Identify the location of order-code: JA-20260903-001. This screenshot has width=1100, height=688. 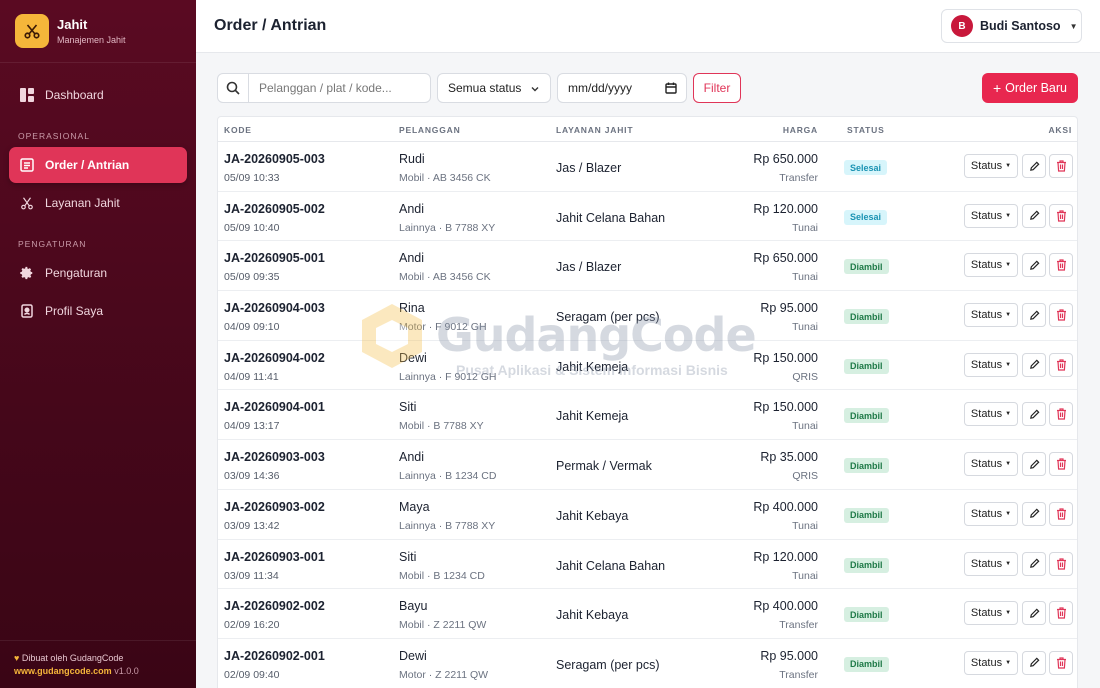
(274, 557).